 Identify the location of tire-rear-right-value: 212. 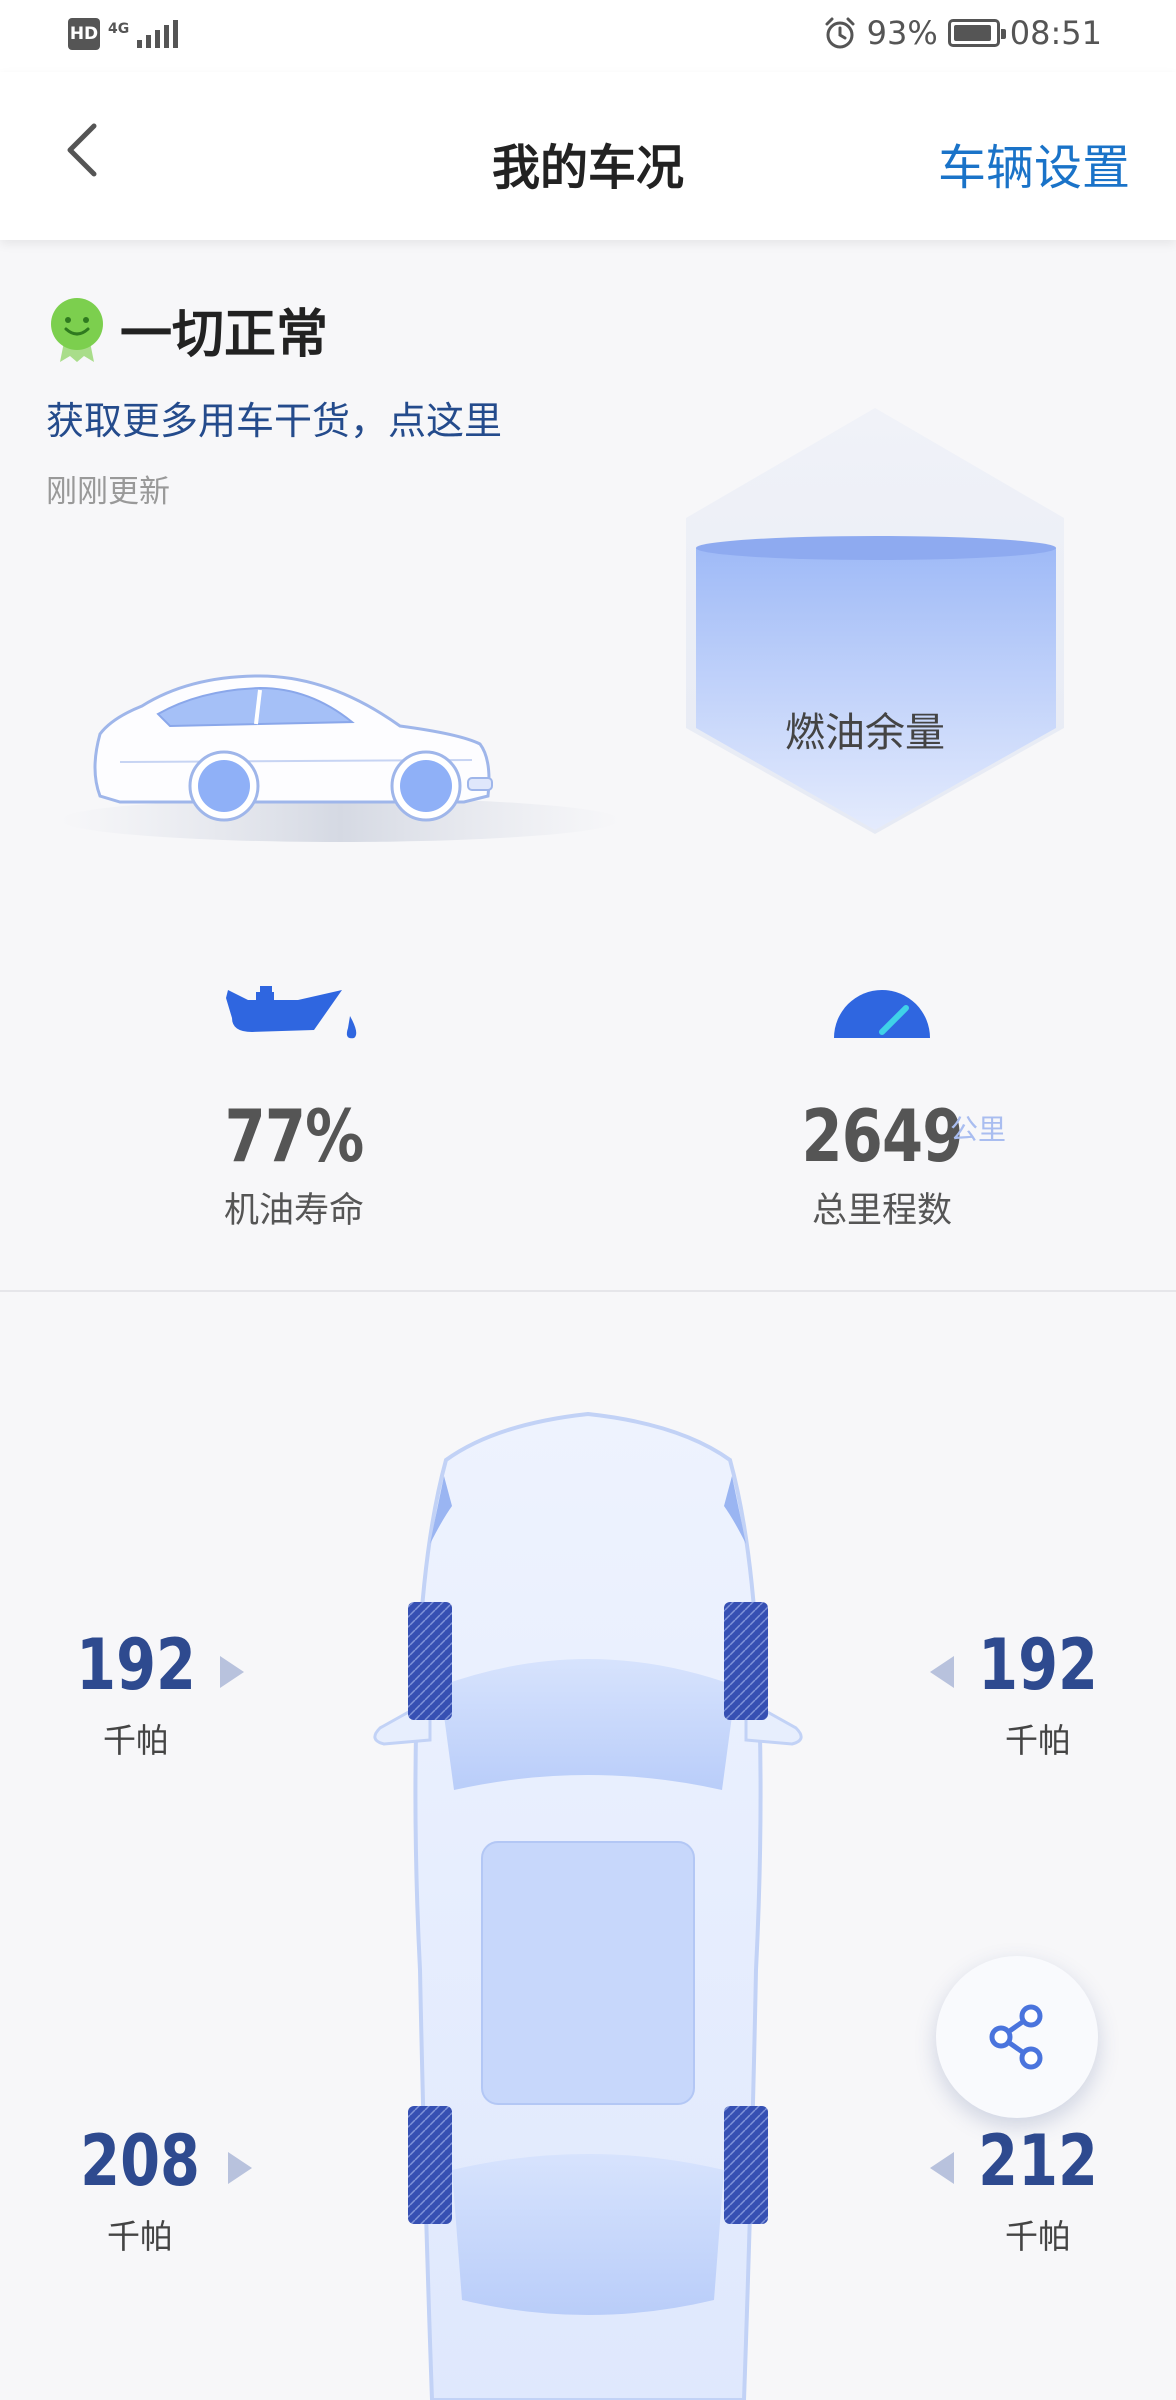
(1038, 2161).